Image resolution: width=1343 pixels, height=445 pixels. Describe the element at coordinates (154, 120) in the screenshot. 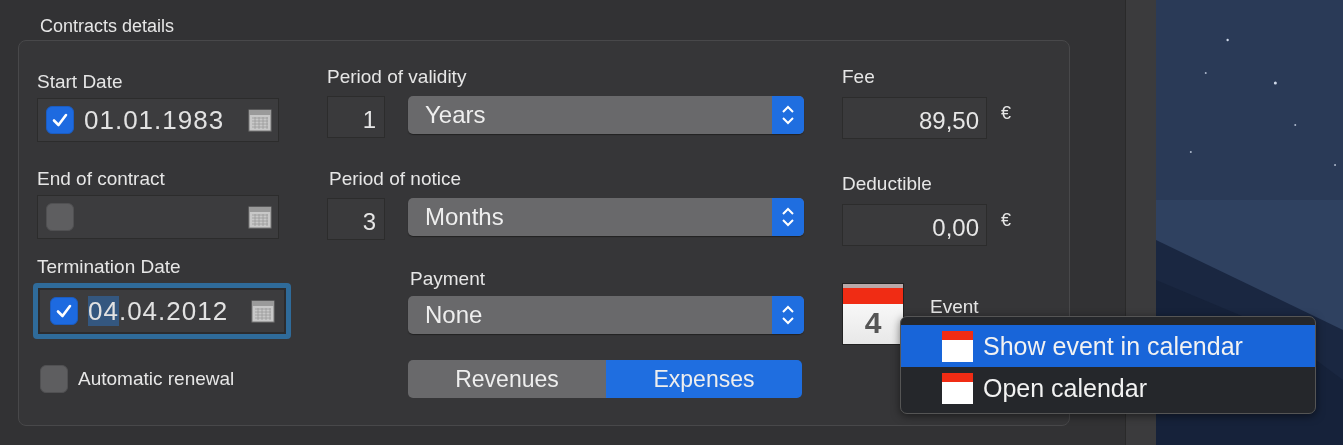

I see `date-text: 01.01.1983` at that location.